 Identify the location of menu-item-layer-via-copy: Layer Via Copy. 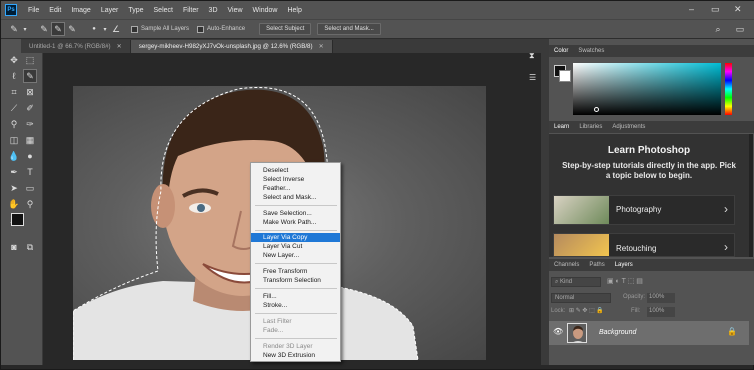
(295, 237).